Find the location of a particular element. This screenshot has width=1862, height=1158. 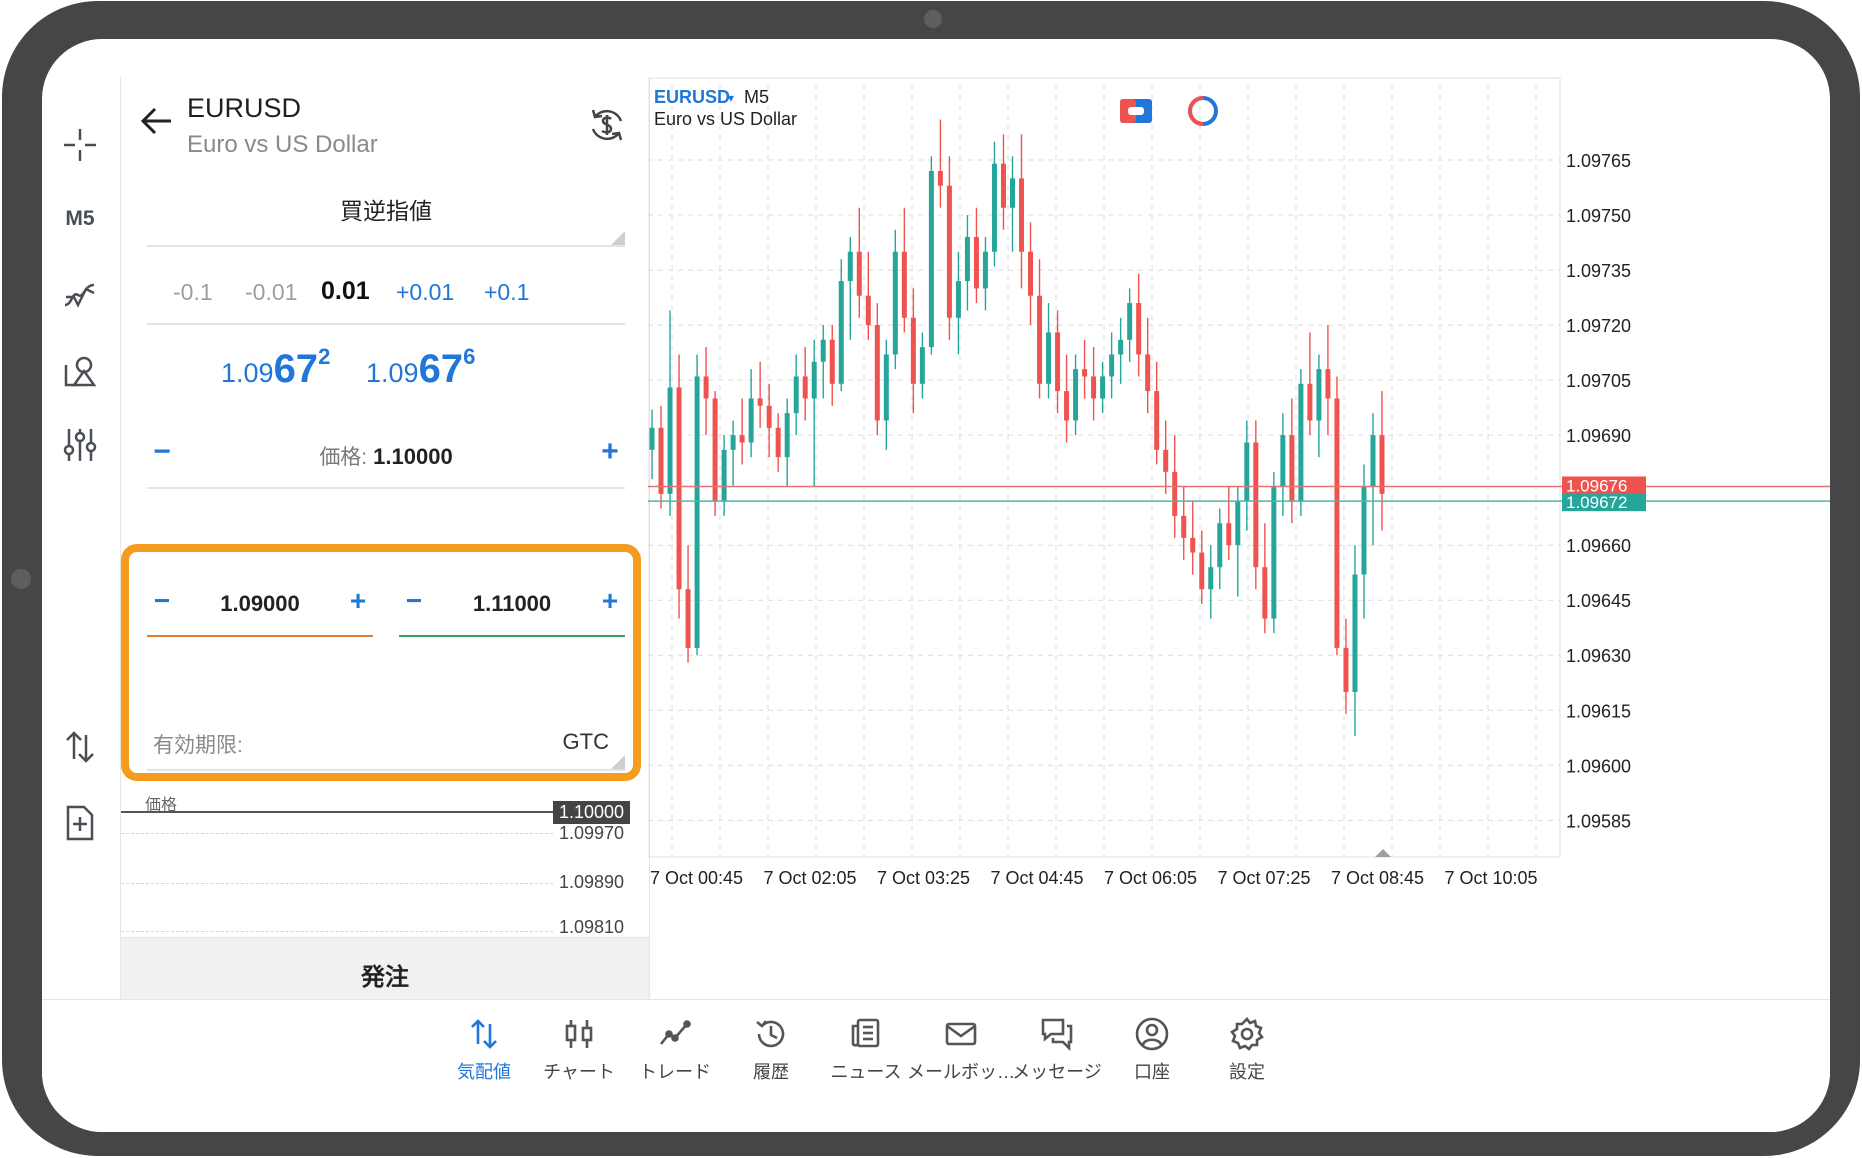

tp-value: 1.11000 is located at coordinates (512, 604).